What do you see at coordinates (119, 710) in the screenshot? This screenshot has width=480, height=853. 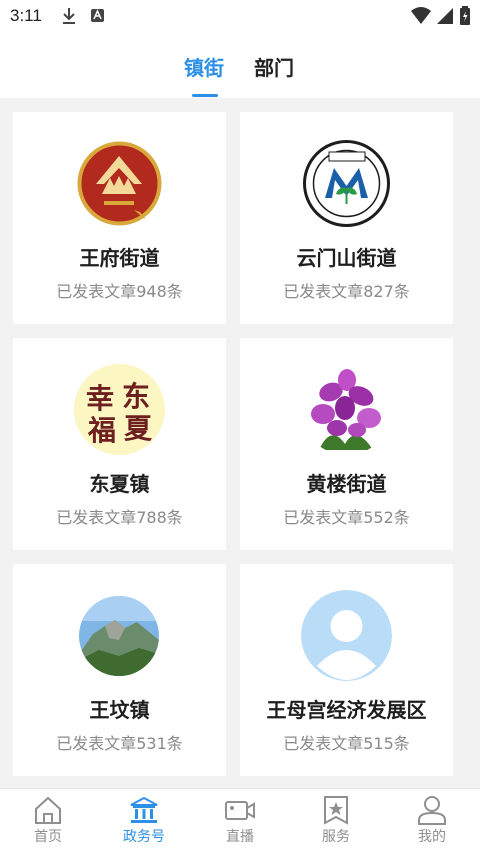 I see `account-name: 王坟镇` at bounding box center [119, 710].